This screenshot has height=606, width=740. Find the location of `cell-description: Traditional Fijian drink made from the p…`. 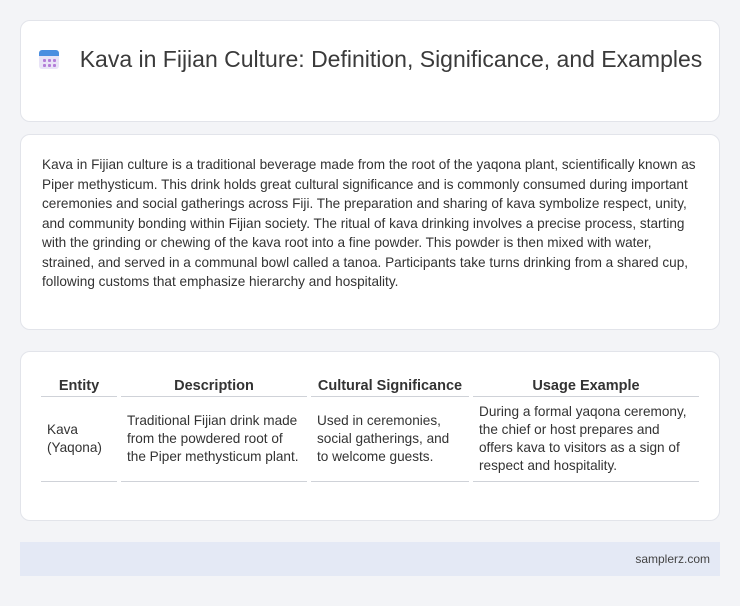

cell-description: Traditional Fijian drink made from the p… is located at coordinates (213, 439).